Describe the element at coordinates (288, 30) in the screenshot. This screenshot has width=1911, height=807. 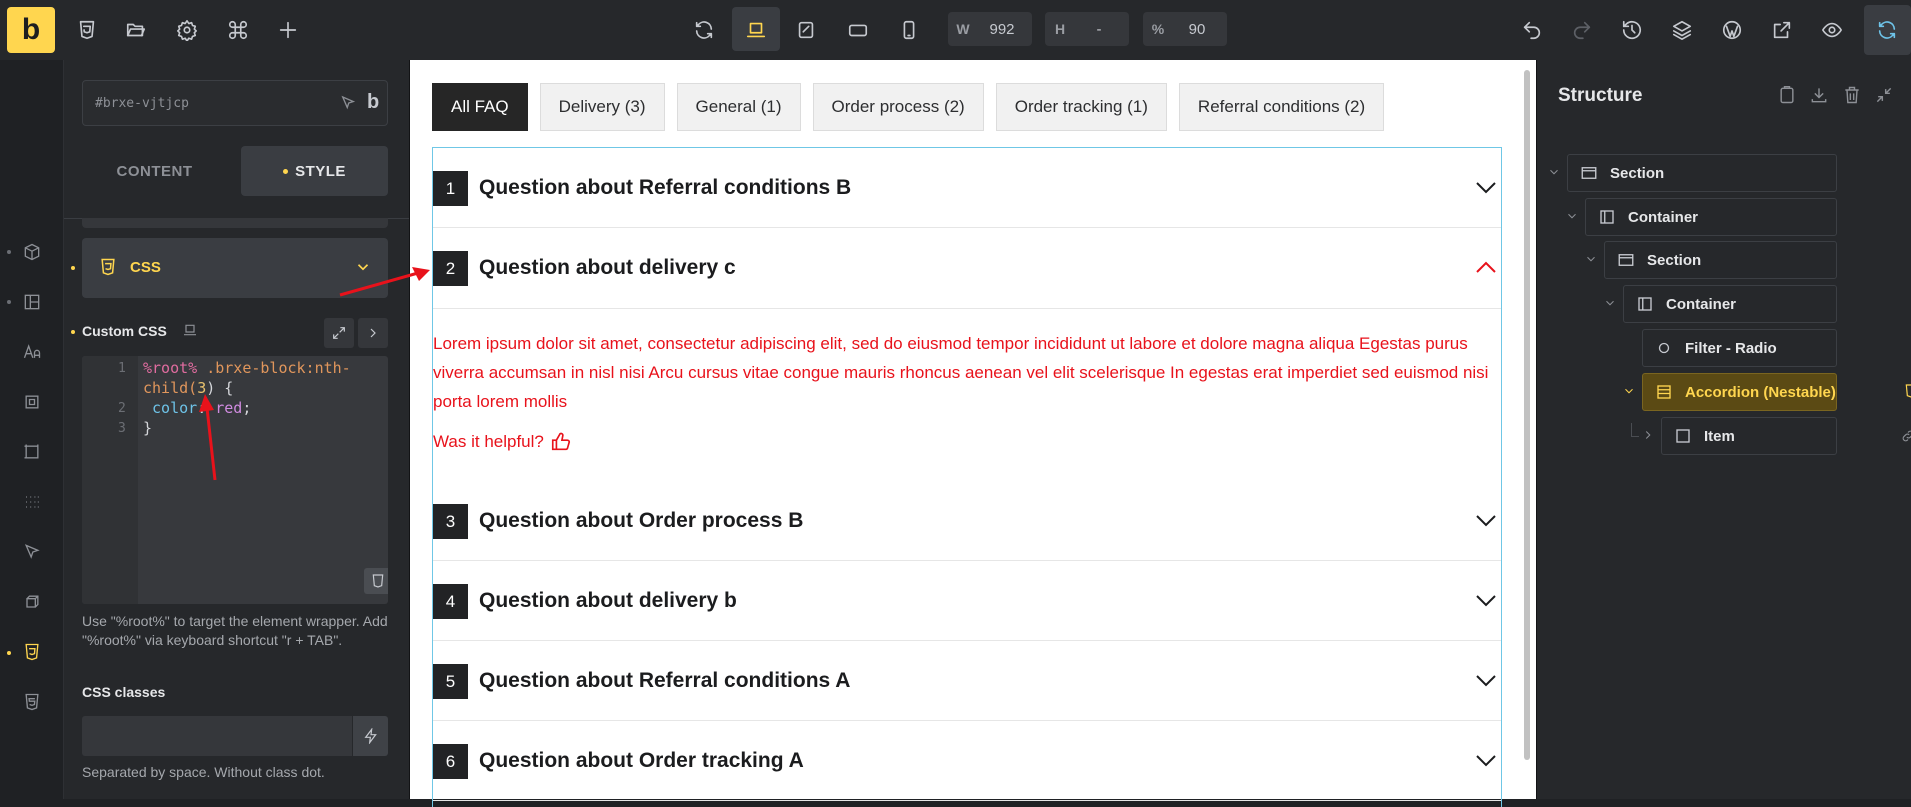
I see `plus-icon` at that location.